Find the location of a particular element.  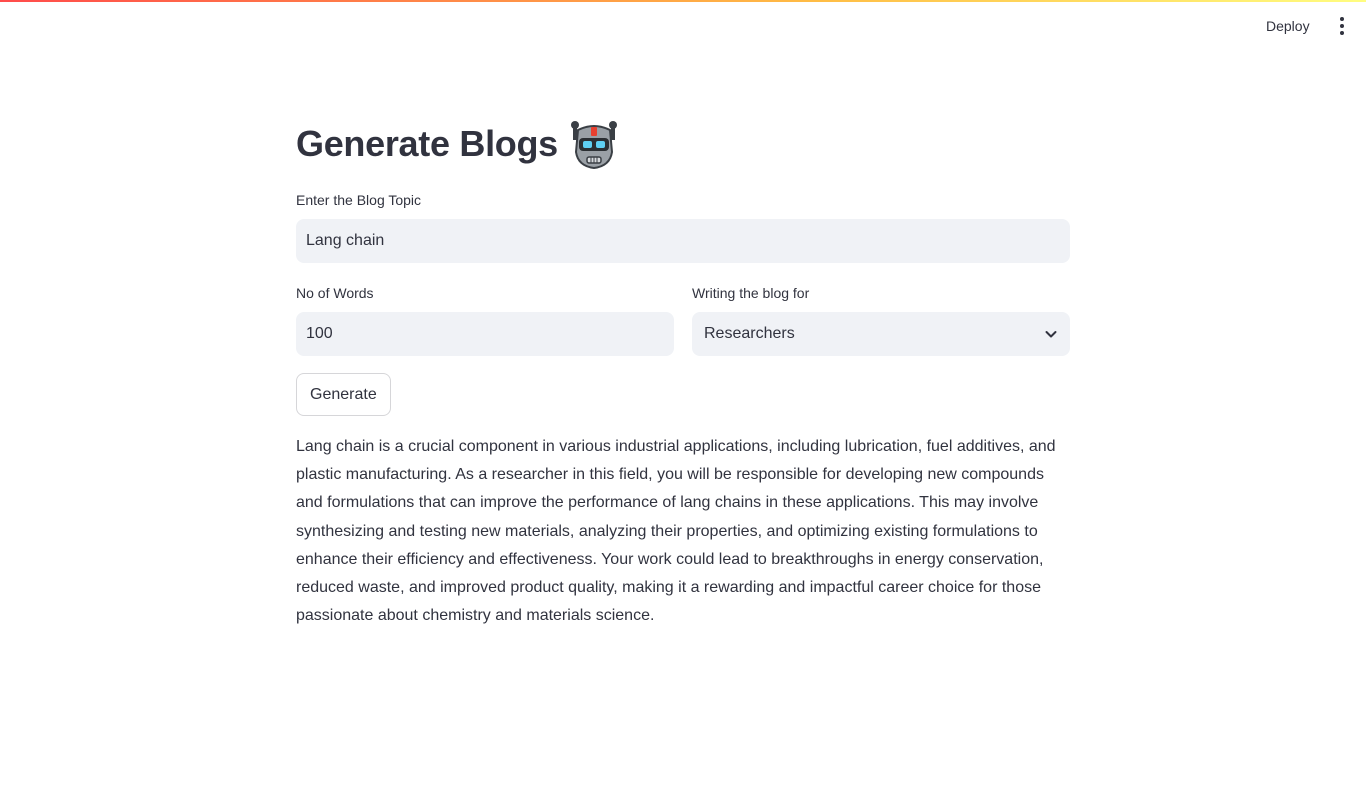

generate-button: Generate is located at coordinates (343, 394).